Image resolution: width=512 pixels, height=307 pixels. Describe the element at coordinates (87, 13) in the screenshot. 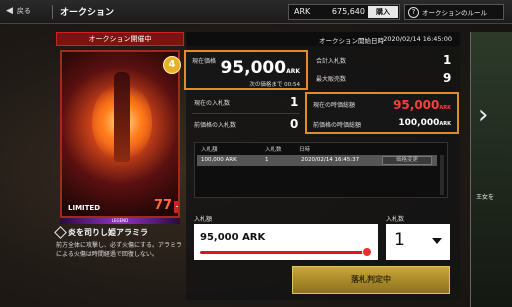

I see `page-title: オークション` at that location.